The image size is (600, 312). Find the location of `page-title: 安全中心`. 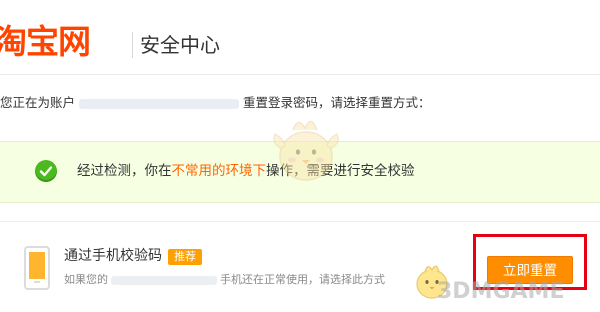

page-title: 安全中心 is located at coordinates (180, 45).